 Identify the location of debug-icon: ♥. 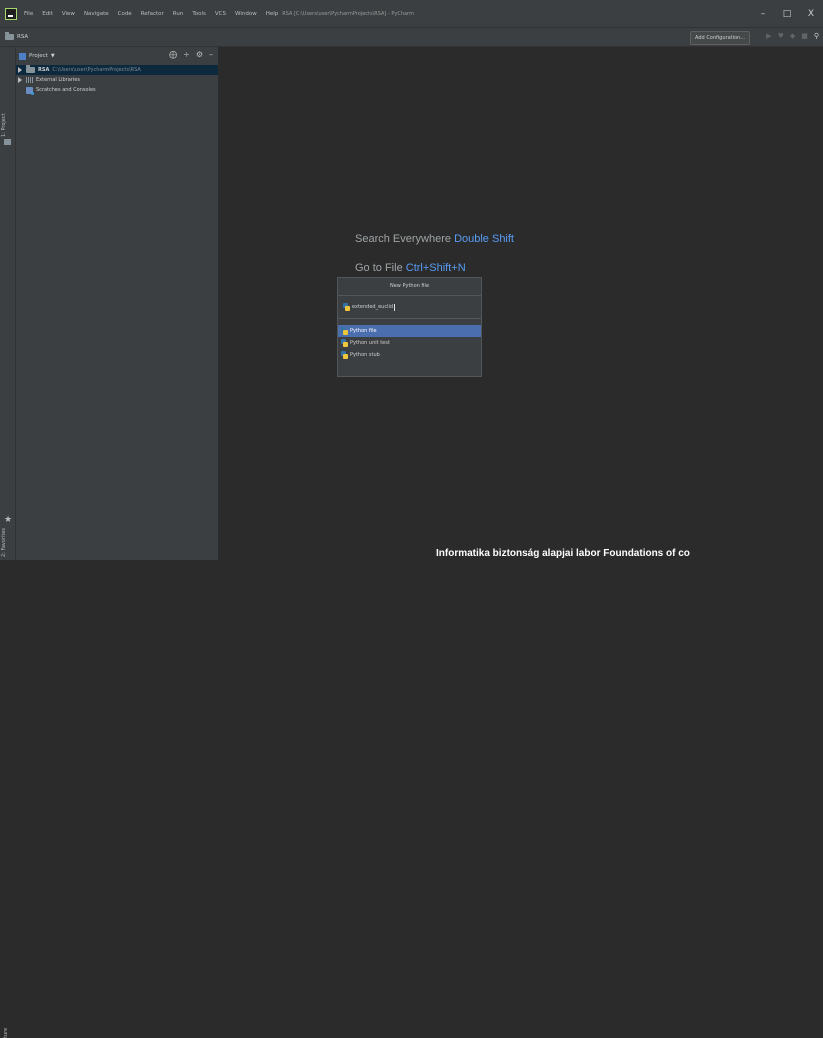
(781, 36).